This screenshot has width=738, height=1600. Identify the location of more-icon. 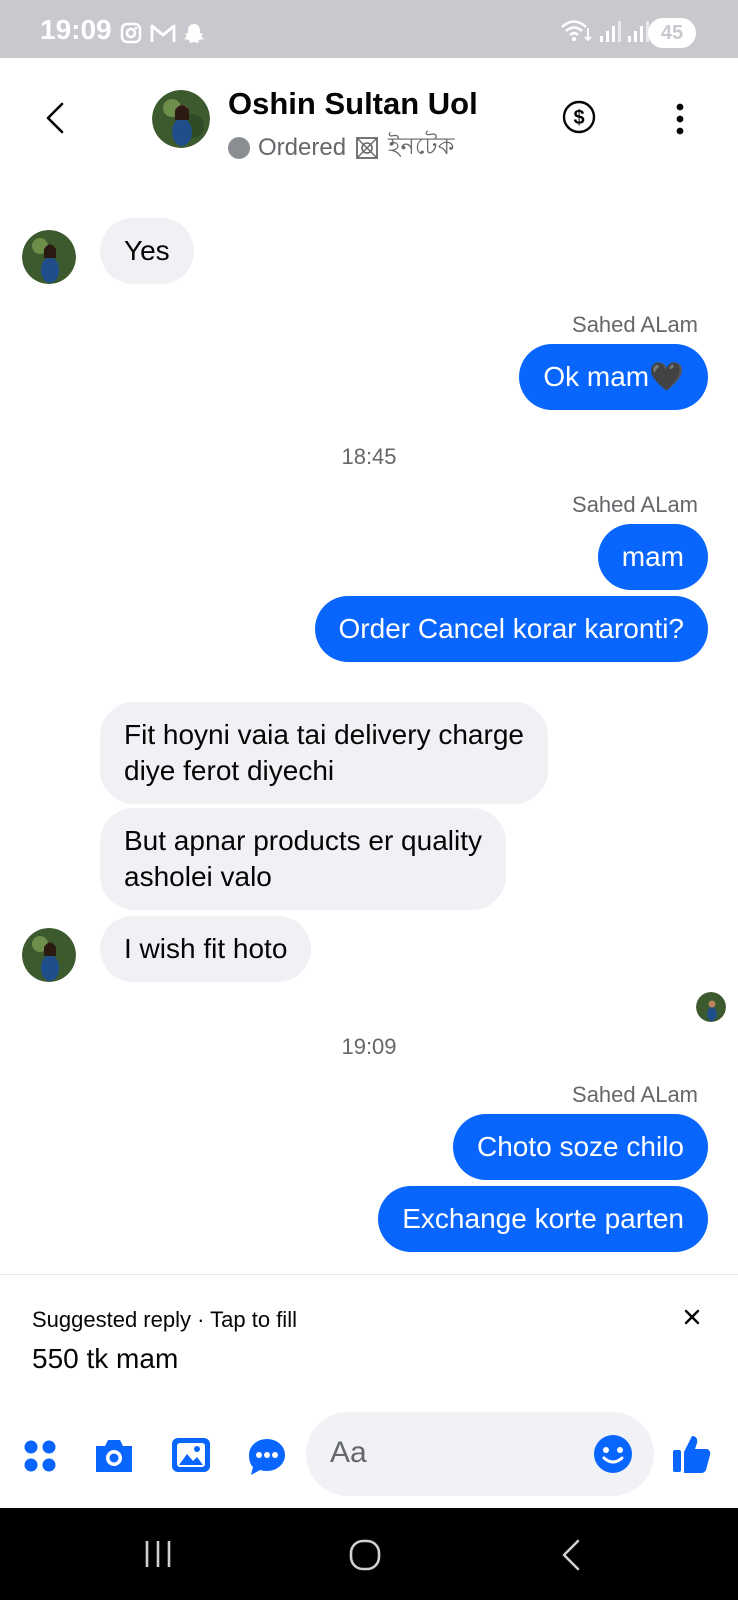
(680, 119).